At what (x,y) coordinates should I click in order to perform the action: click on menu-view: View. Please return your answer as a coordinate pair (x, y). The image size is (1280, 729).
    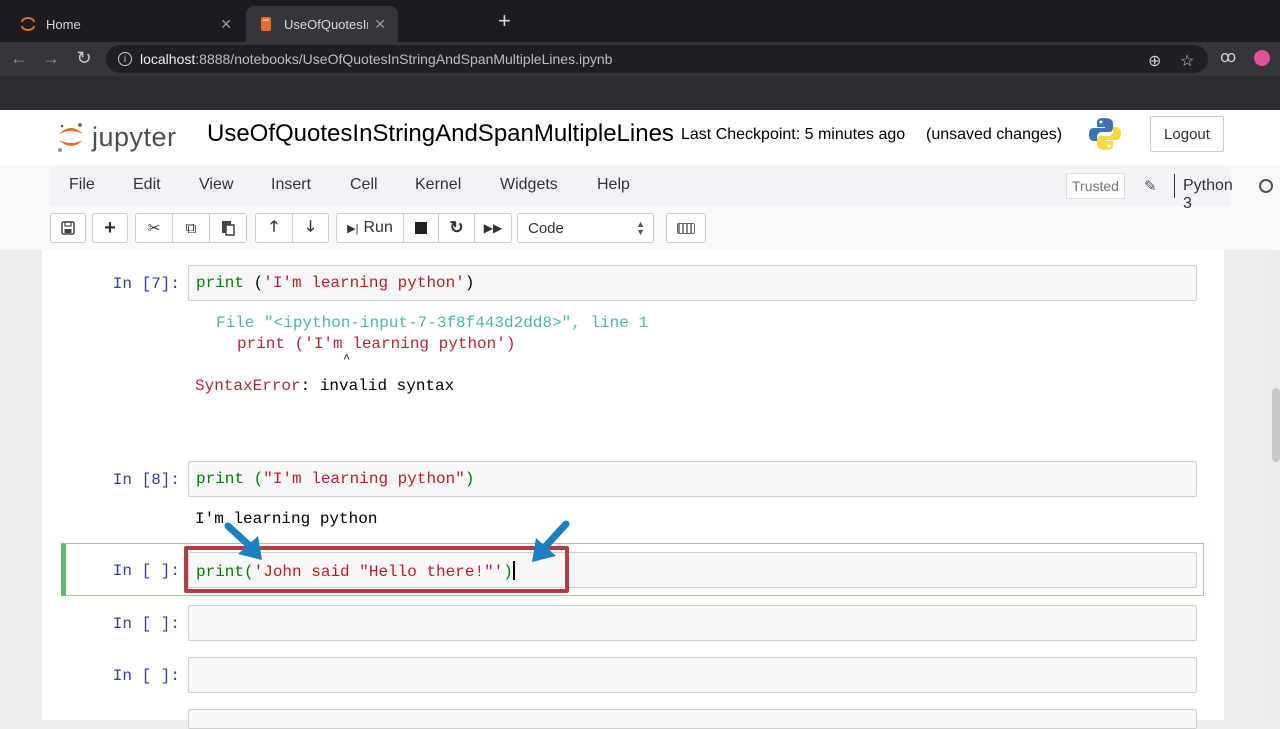
    Looking at the image, I should click on (216, 185).